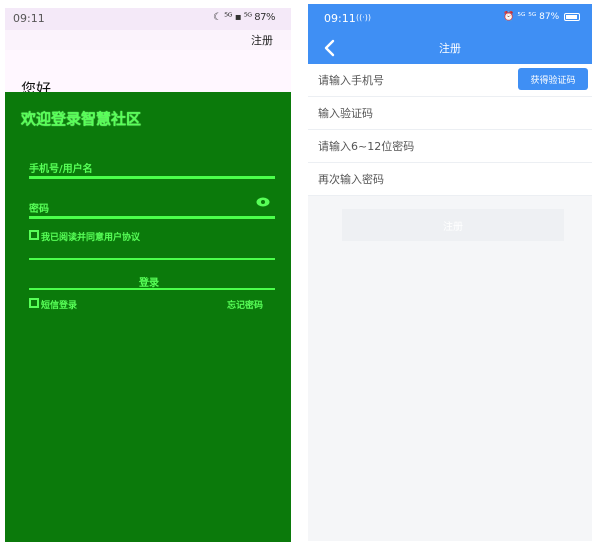 The height and width of the screenshot is (543, 594). Describe the element at coordinates (340, 18) in the screenshot. I see `right-status-time: 09:11` at that location.